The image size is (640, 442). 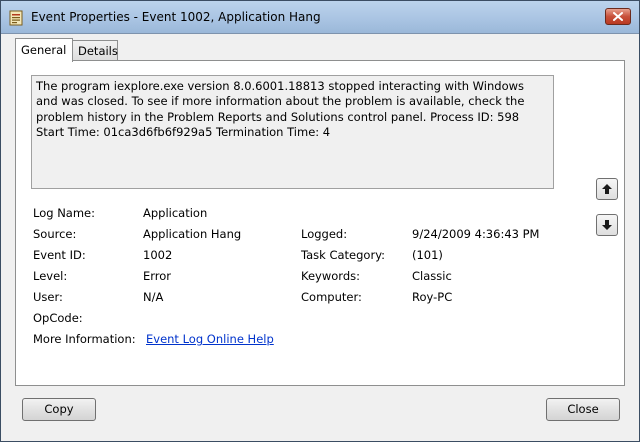 I want to click on close-icon, so click(x=618, y=16).